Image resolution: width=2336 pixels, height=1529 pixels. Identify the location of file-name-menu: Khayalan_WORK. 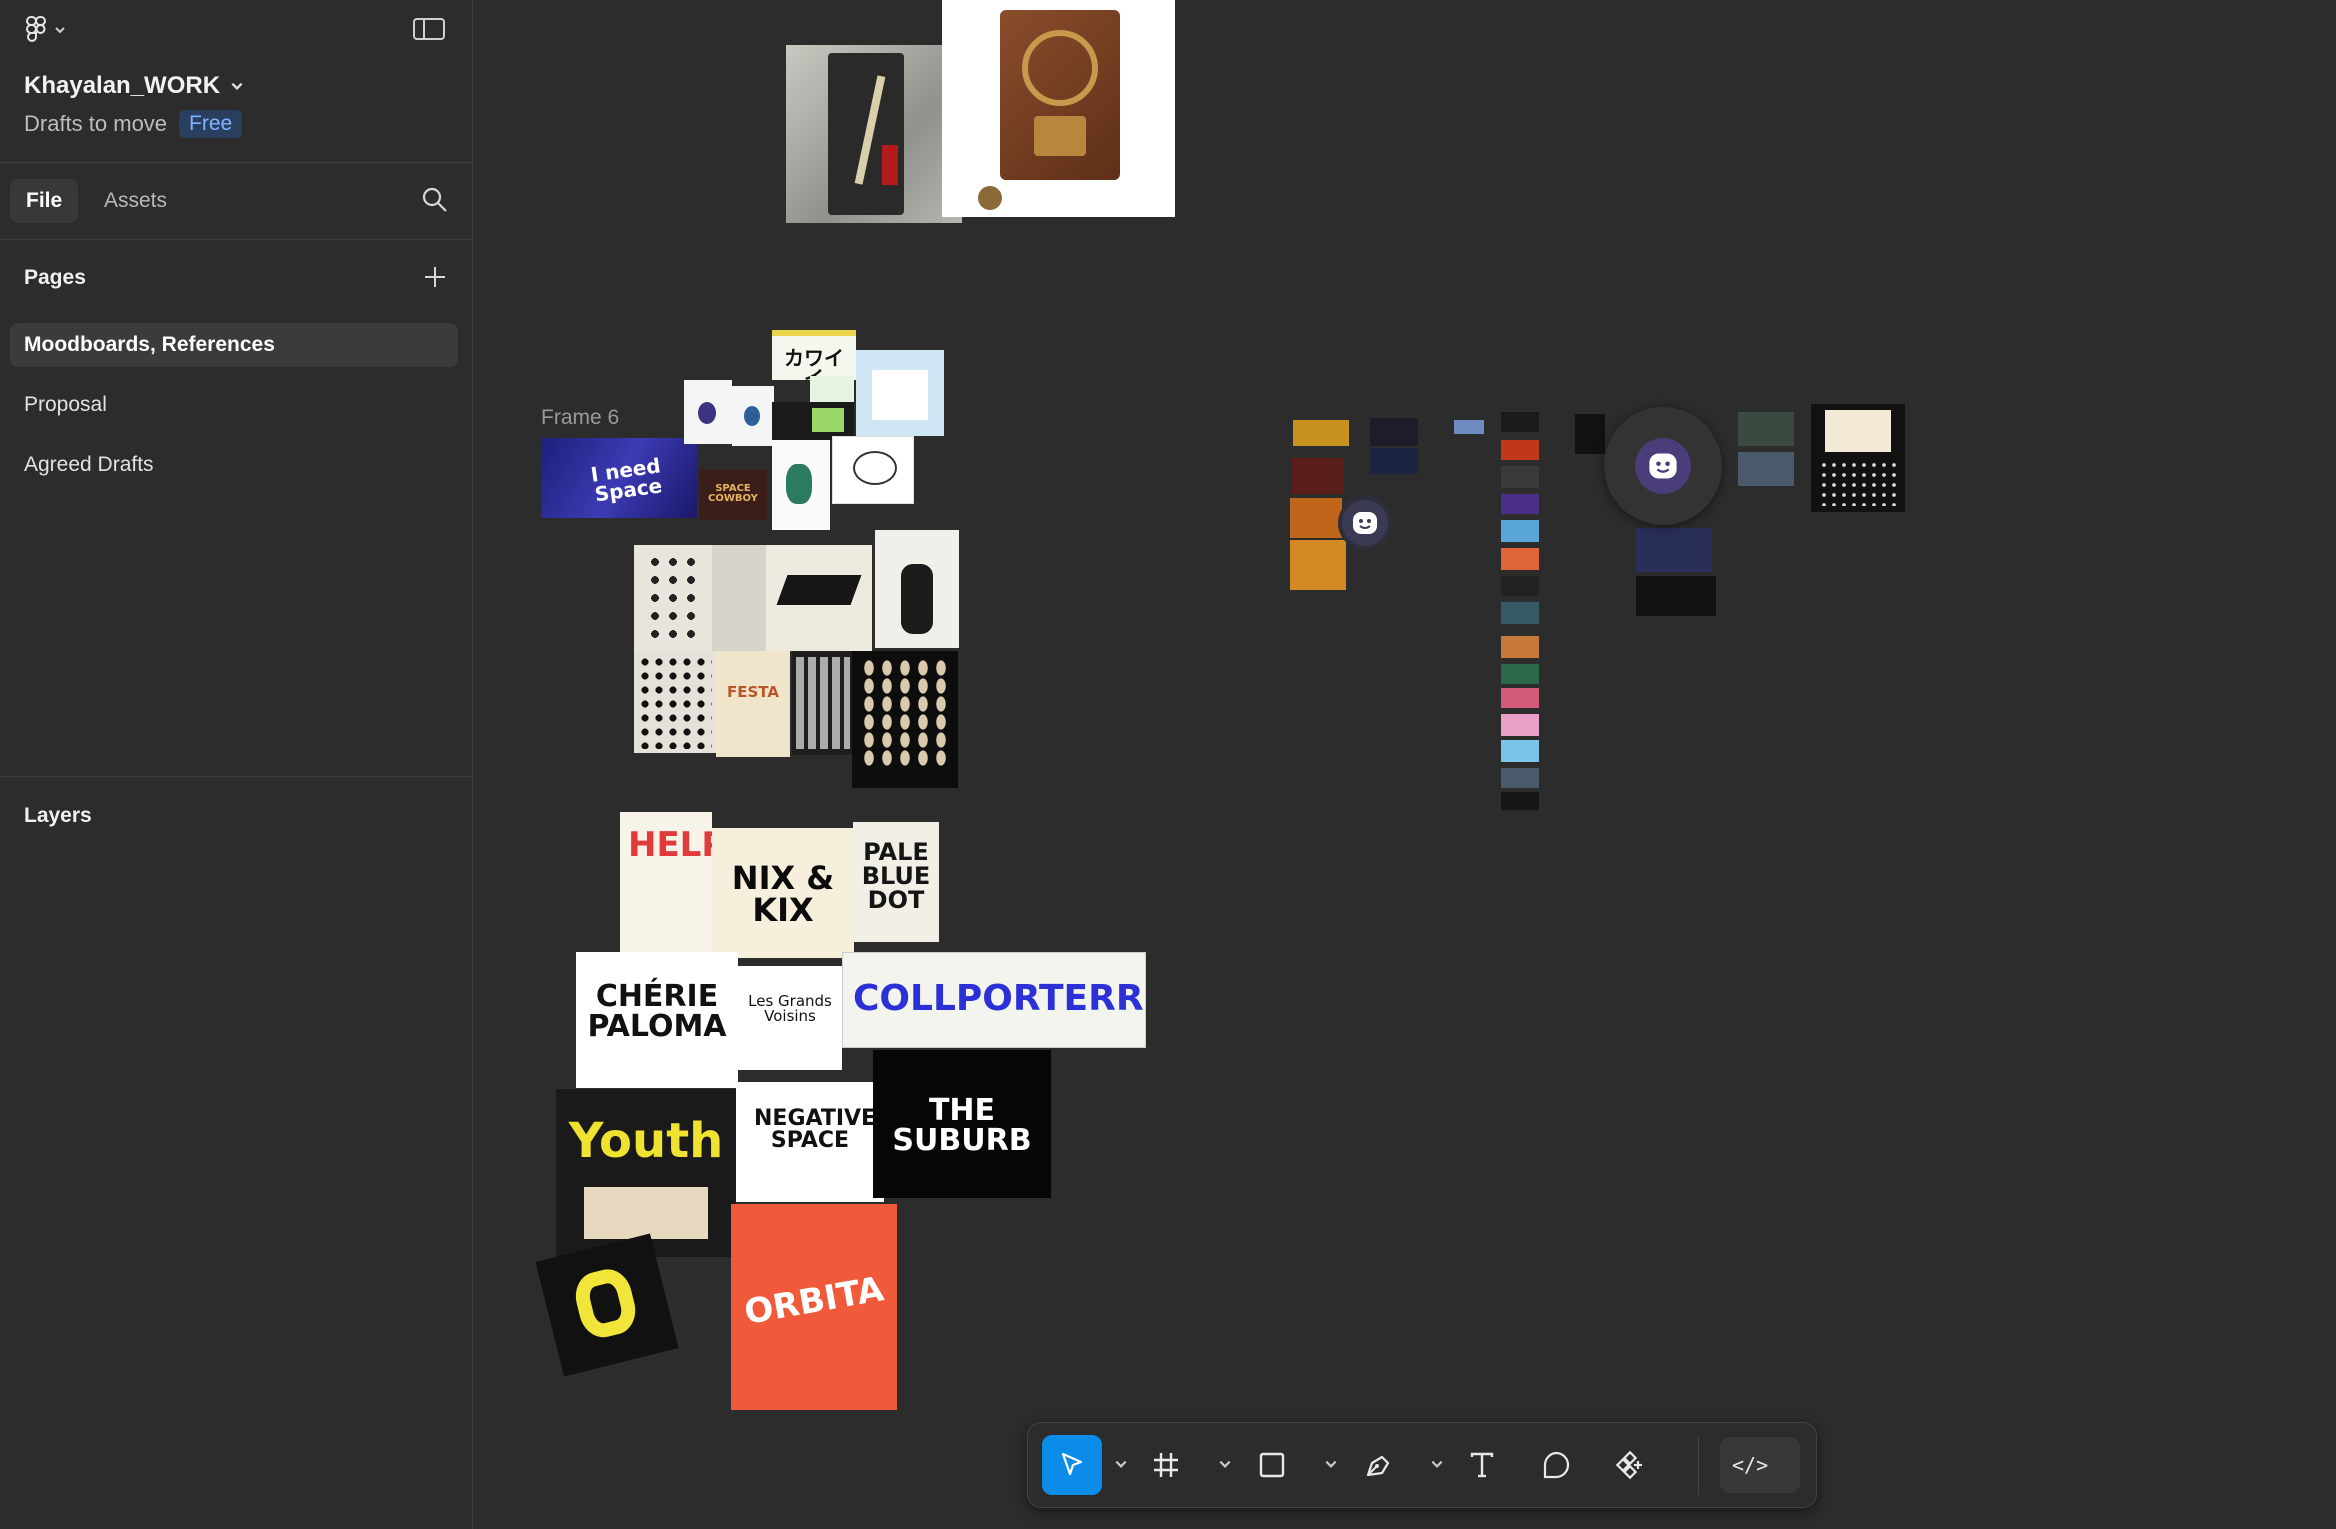
(134, 86).